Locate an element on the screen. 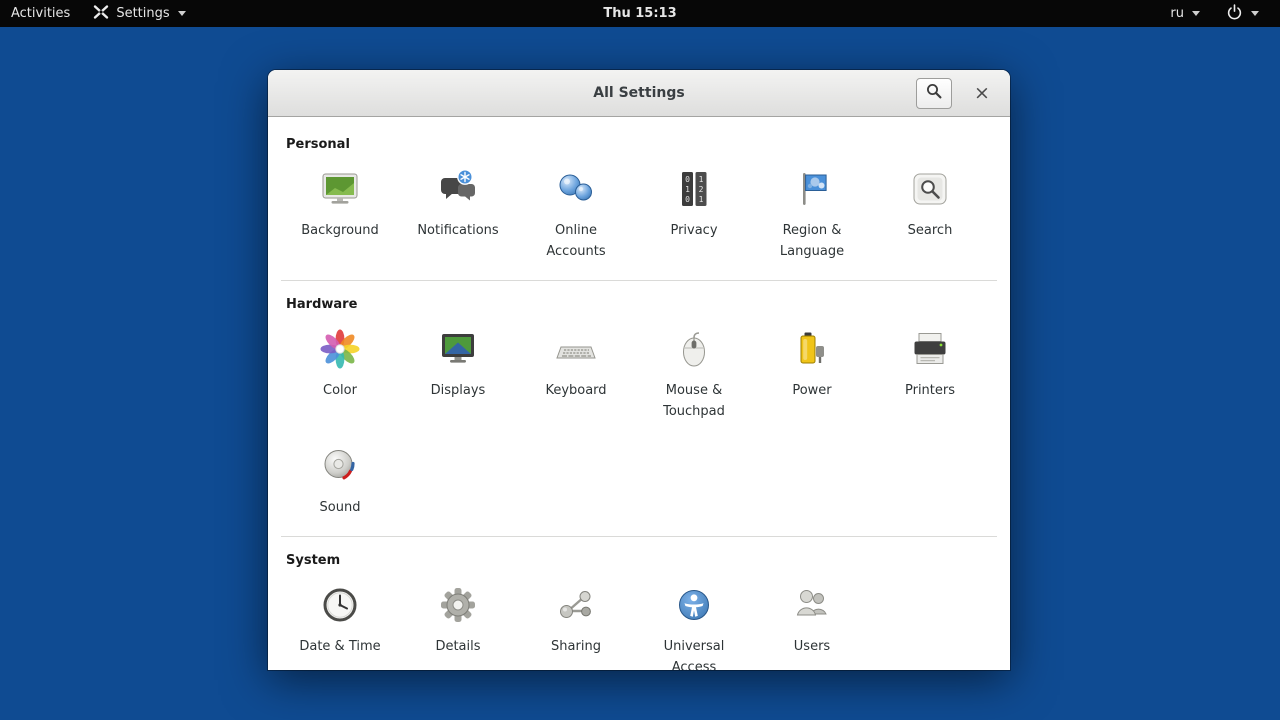 Image resolution: width=1280 pixels, height=720 pixels. background-icon is located at coordinates (340, 189).